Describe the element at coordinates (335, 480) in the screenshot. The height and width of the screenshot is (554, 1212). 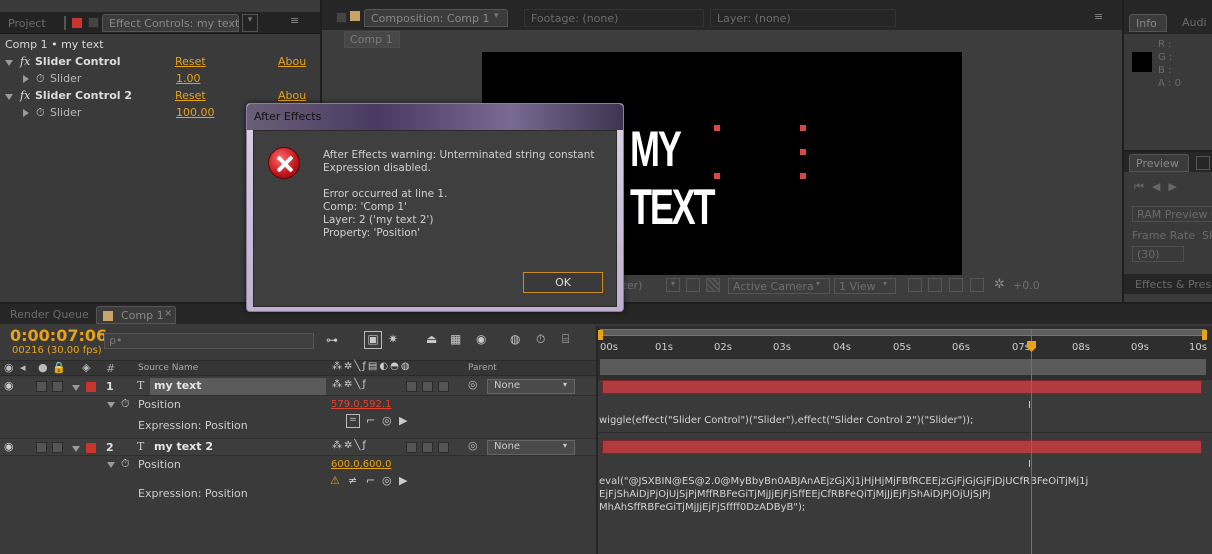
I see `warning-icon: ⚠` at that location.